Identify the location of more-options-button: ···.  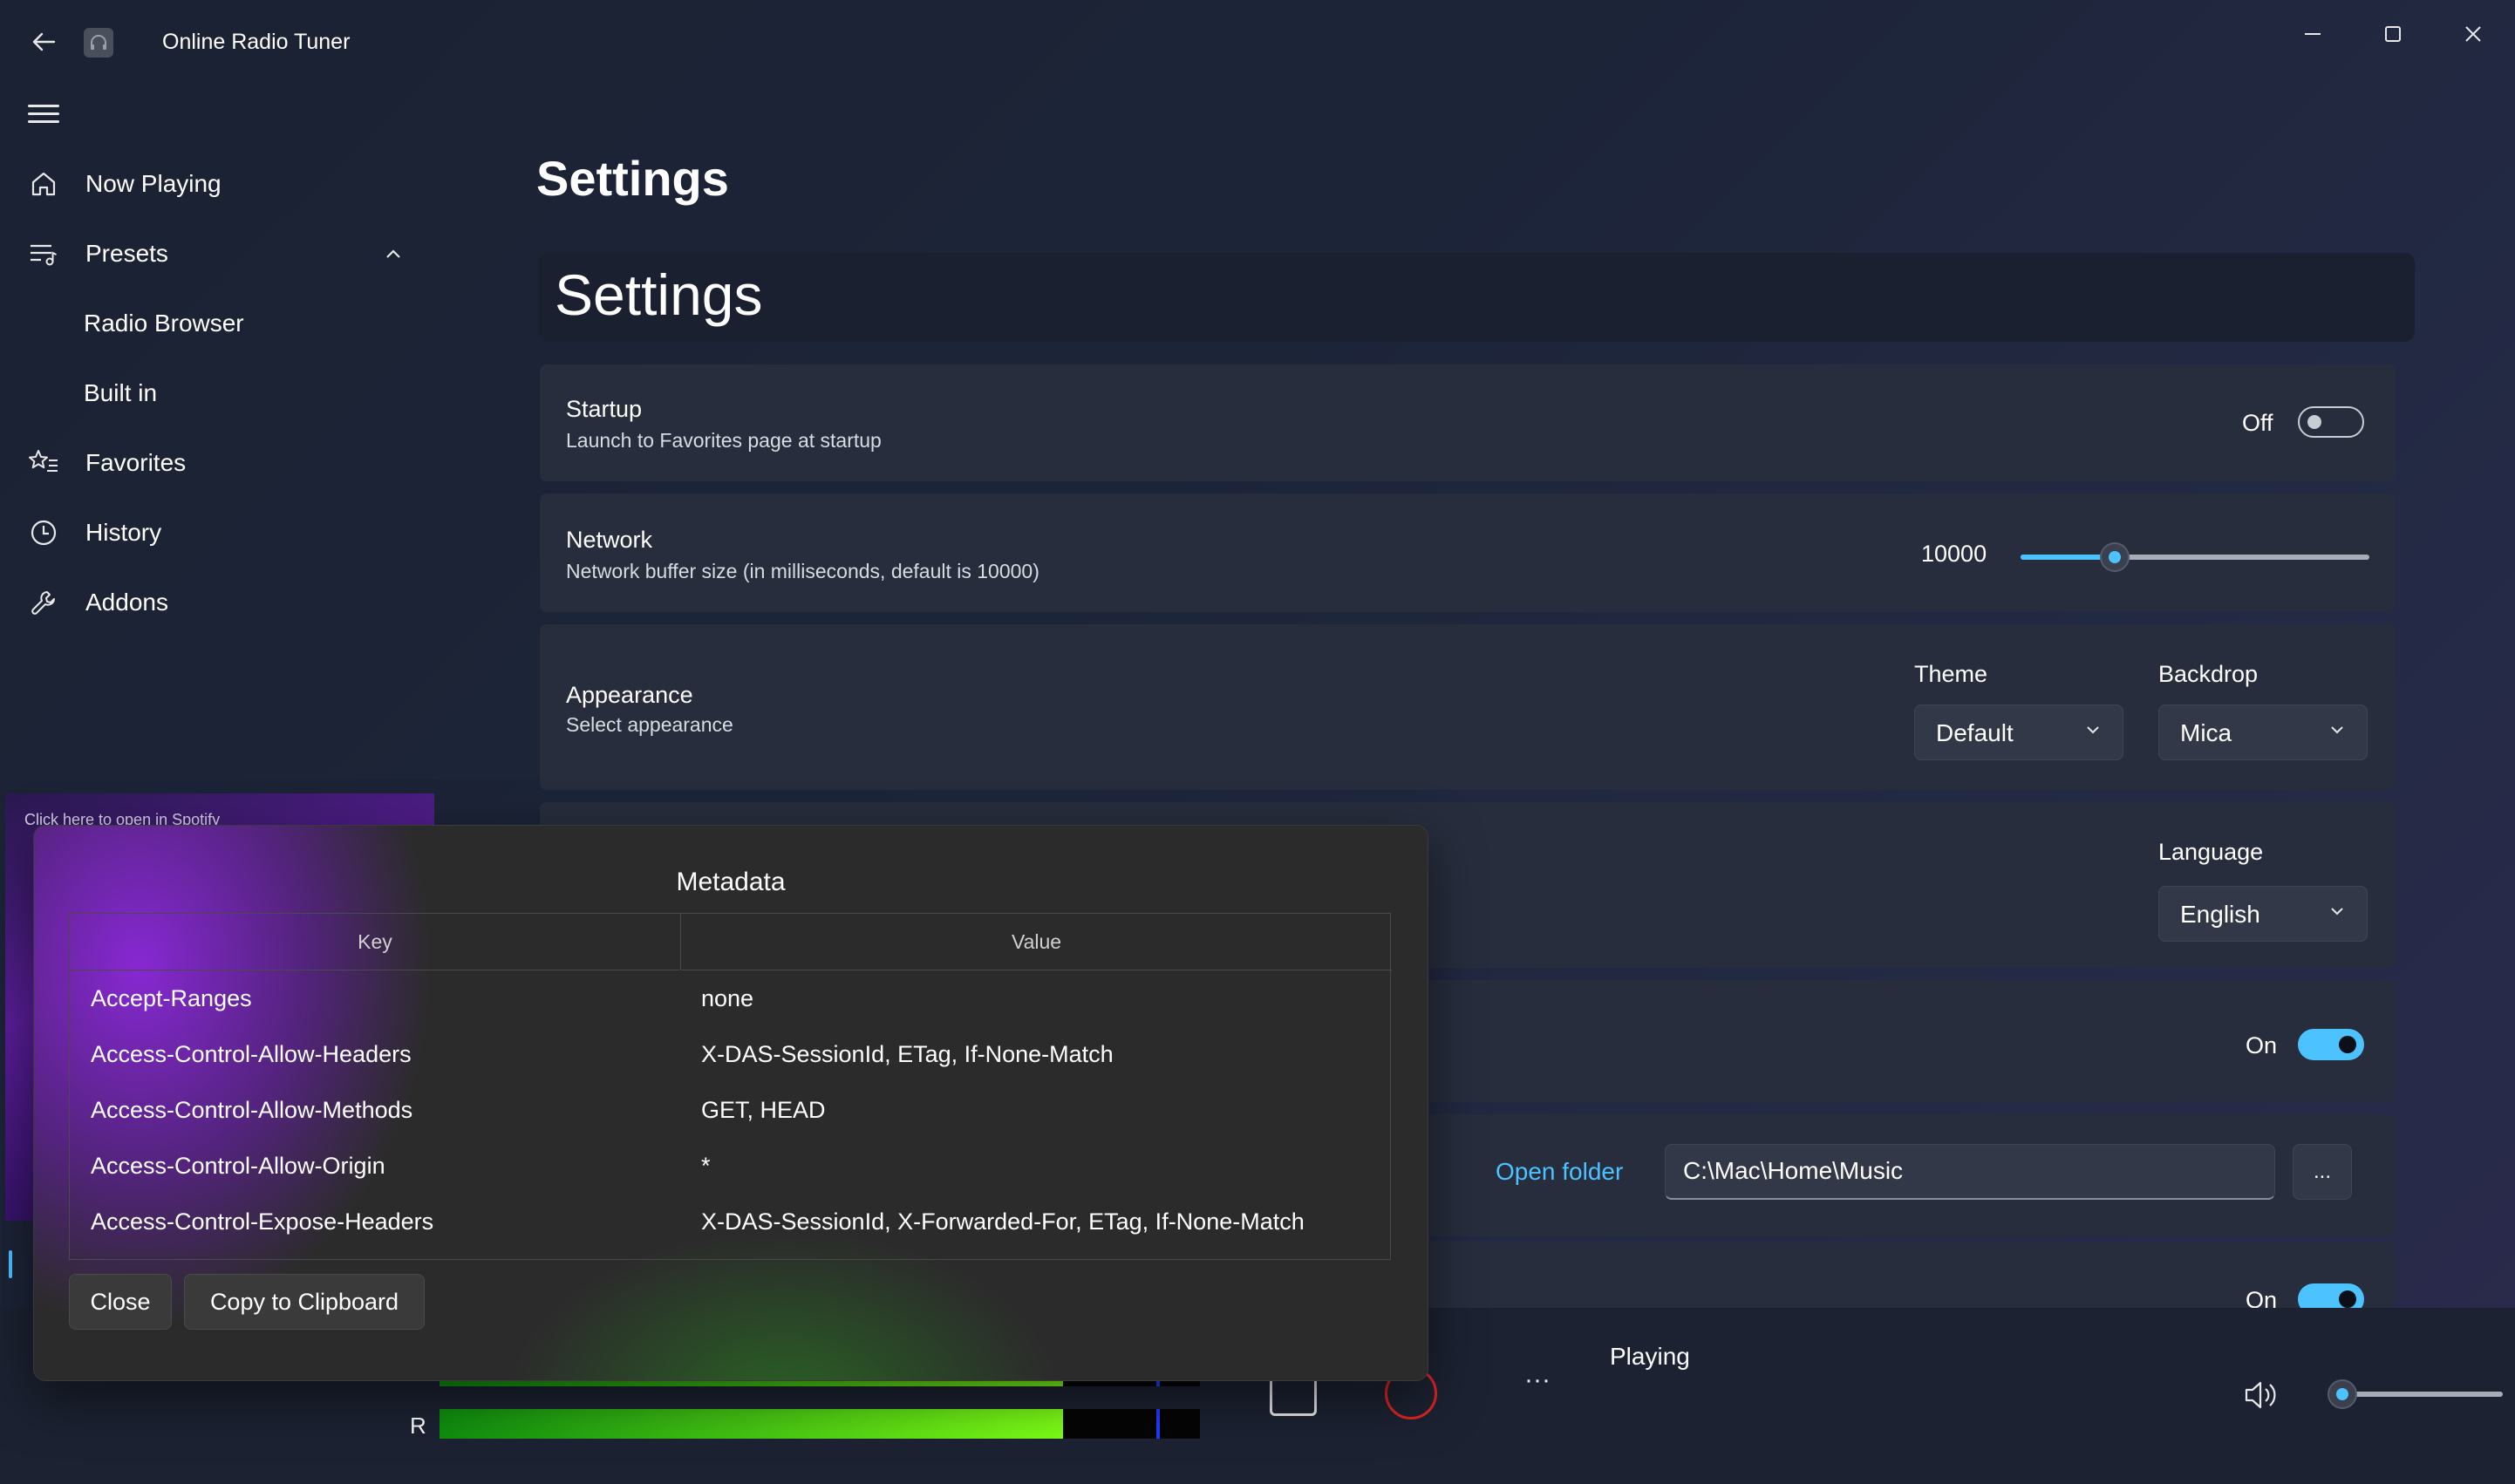
(1537, 1380).